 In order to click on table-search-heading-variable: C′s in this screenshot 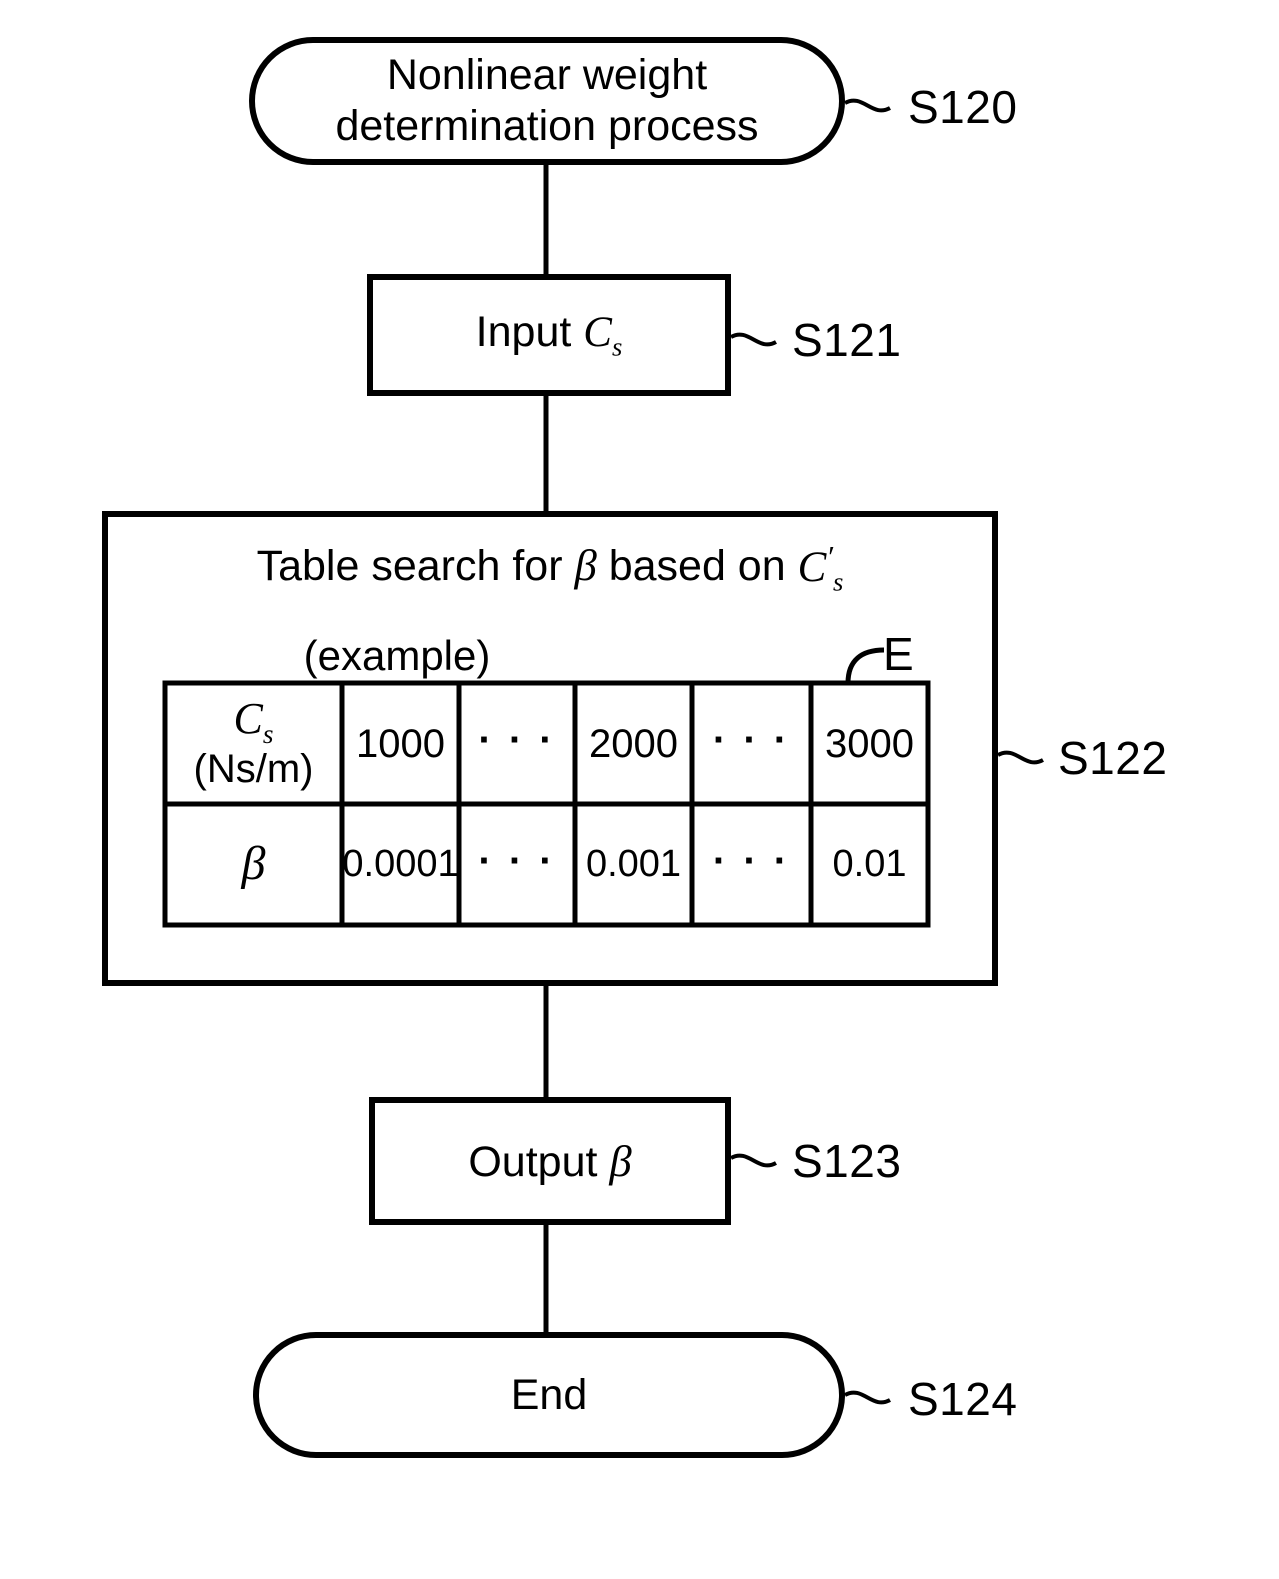, I will do `click(820, 567)`.